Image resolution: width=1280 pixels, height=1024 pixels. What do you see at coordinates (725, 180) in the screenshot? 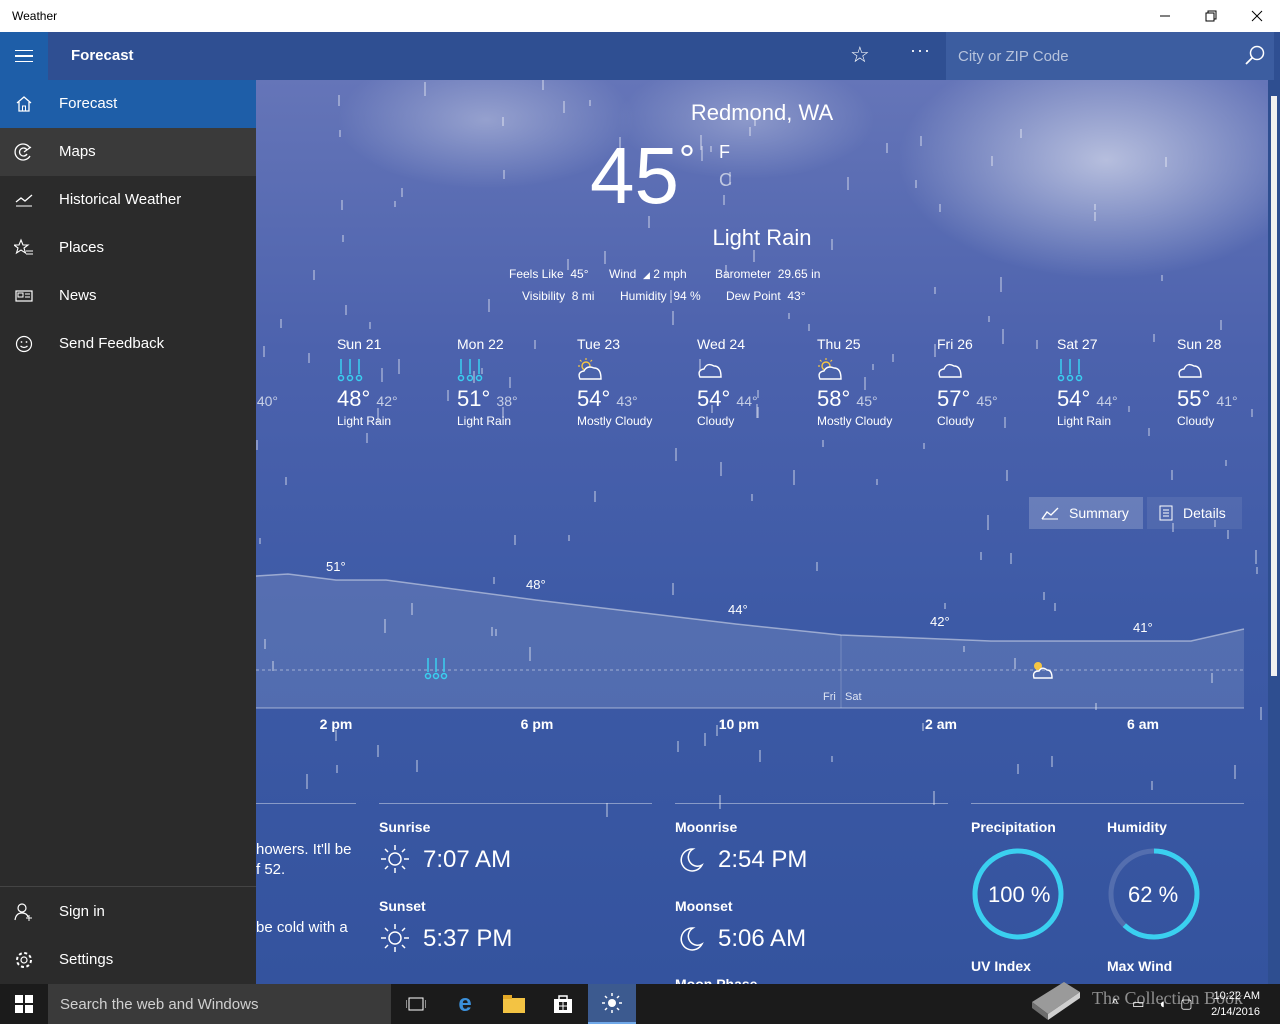
I see `unit-celsius: C` at bounding box center [725, 180].